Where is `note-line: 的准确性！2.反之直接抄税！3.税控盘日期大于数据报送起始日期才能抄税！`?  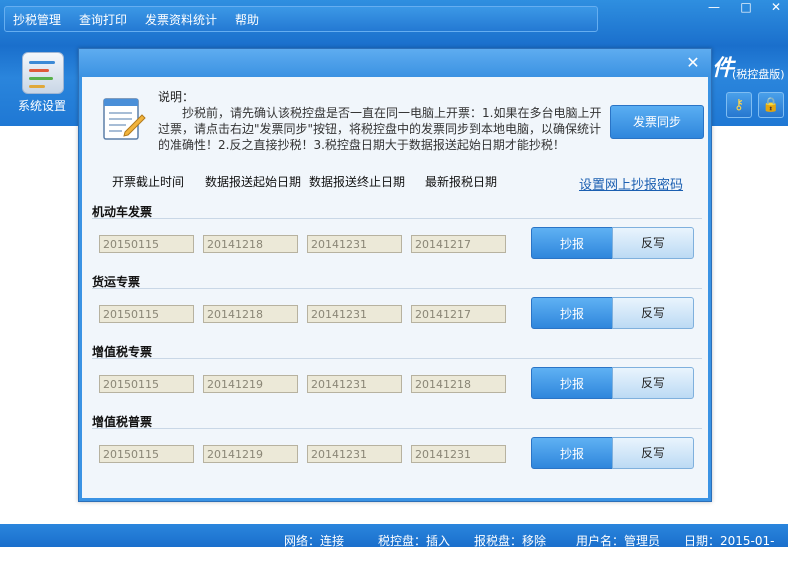
note-line: 的准确性！2.反之直接抄税！3.税控盘日期大于数据报送起始日期才能抄税！ is located at coordinates (361, 145).